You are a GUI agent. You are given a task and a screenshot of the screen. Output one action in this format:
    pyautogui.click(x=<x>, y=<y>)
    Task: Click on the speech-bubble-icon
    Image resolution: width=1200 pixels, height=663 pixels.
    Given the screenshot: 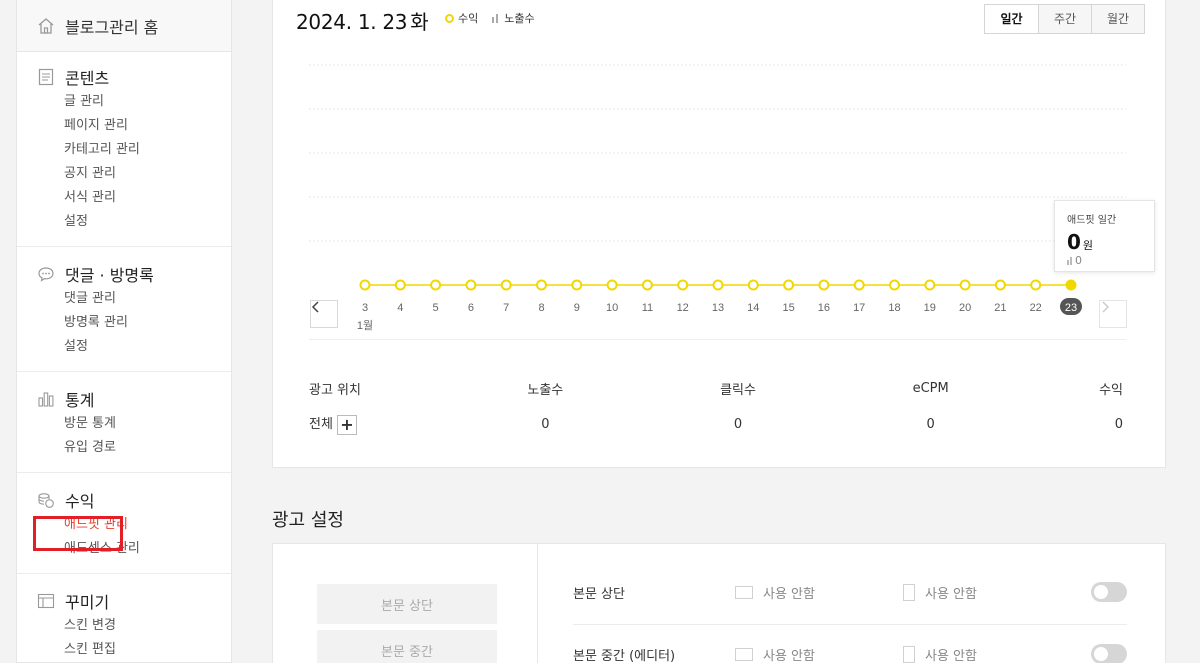 What is the action you would take?
    pyautogui.click(x=46, y=274)
    